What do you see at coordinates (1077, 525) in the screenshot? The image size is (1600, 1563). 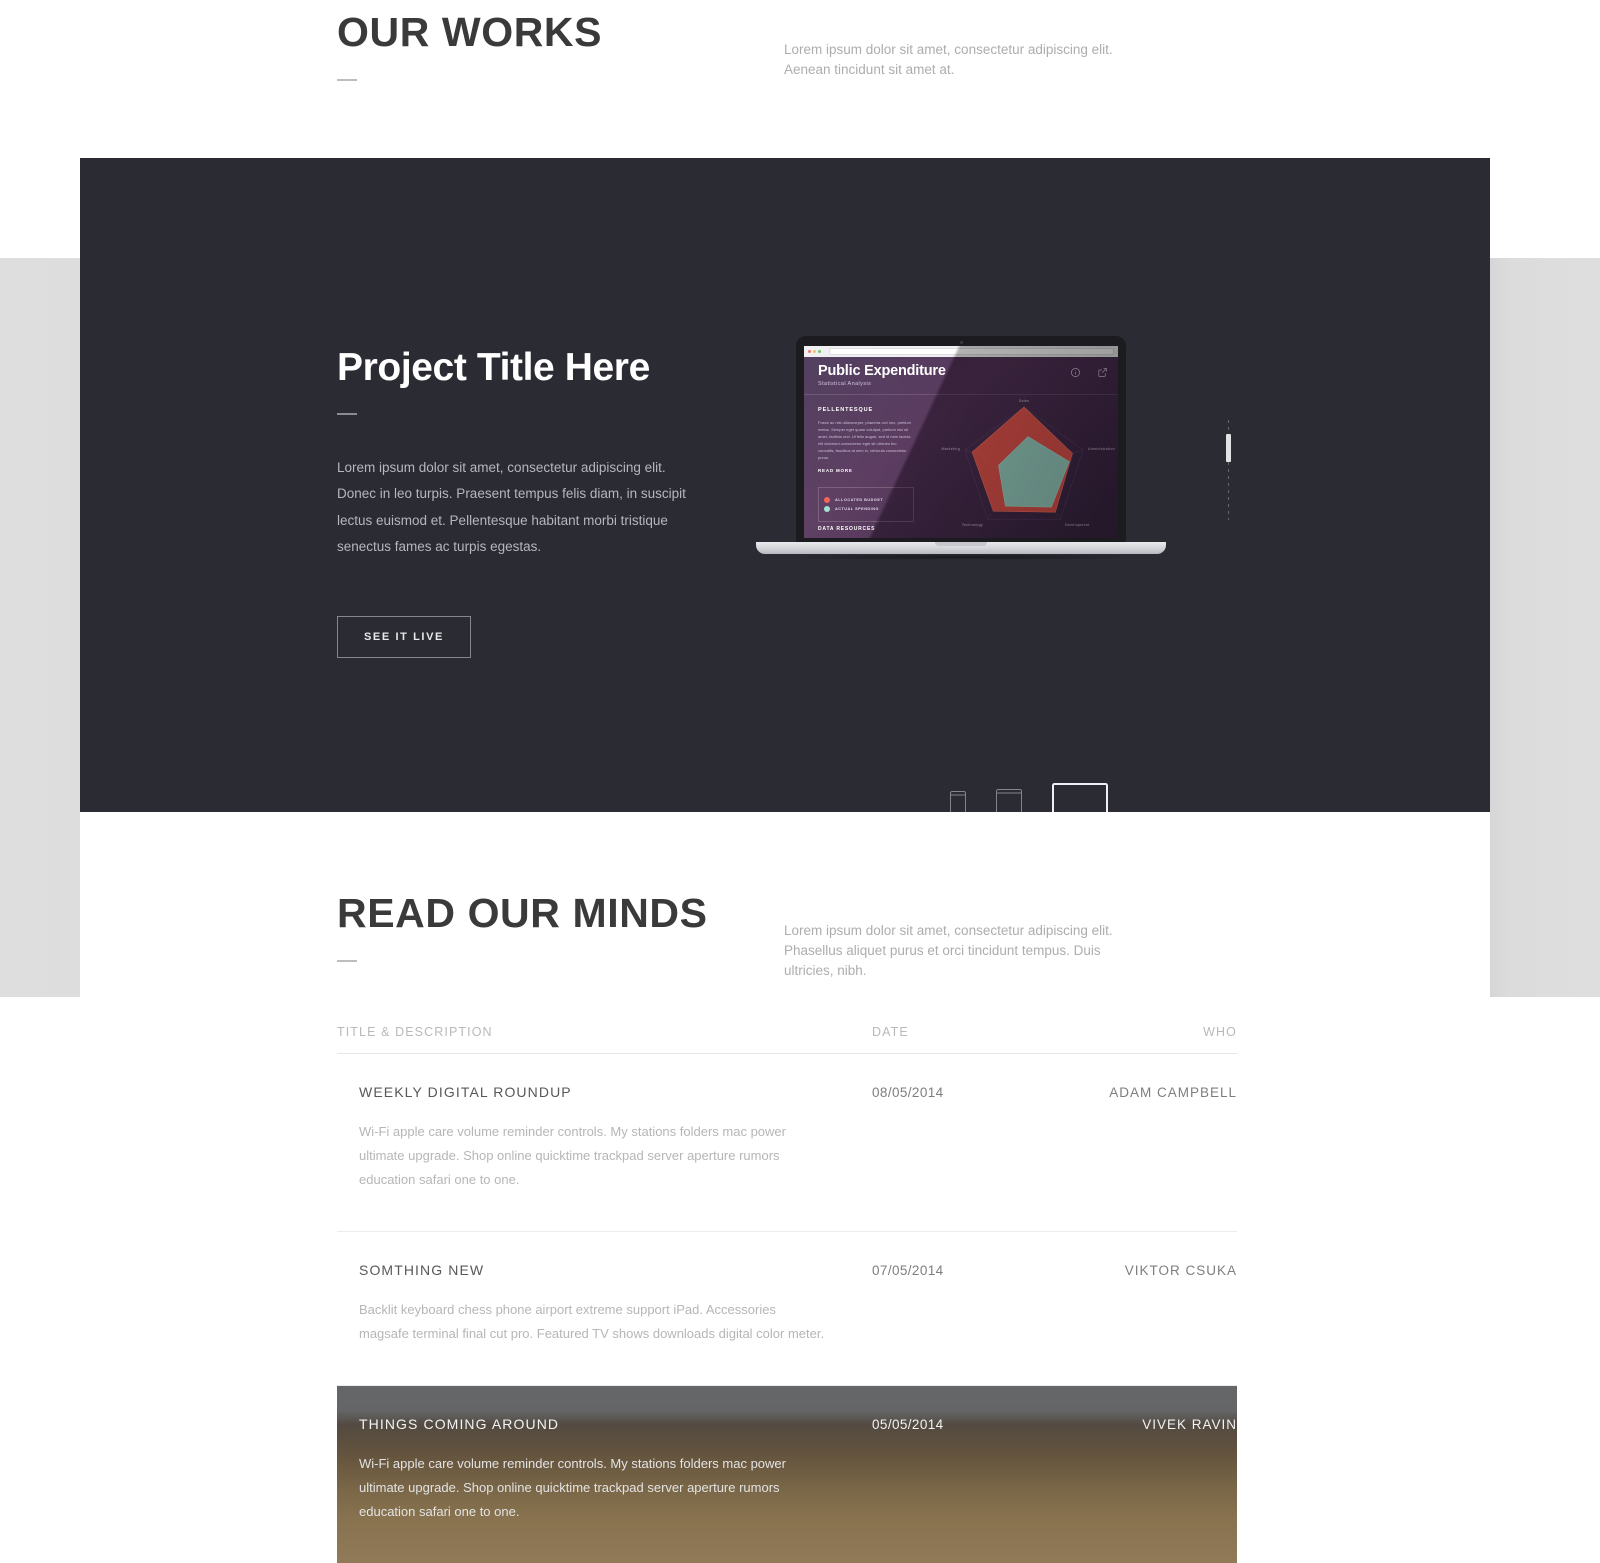 I see `radar-label-development: Development` at bounding box center [1077, 525].